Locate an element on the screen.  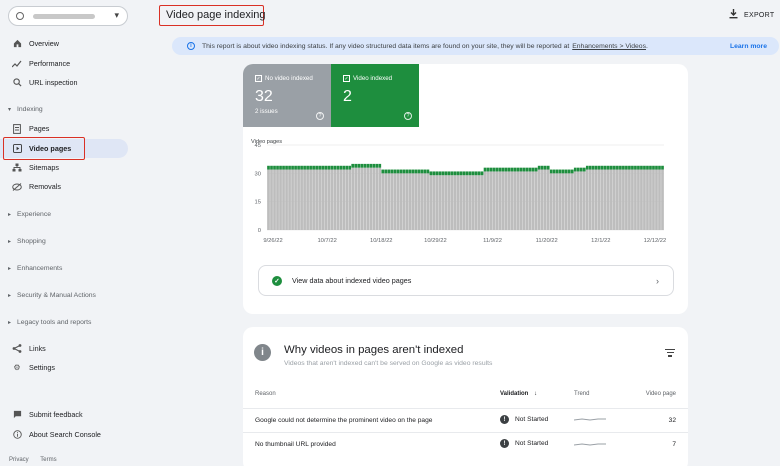
column-header-count: Video page is located at coordinates (661, 394).